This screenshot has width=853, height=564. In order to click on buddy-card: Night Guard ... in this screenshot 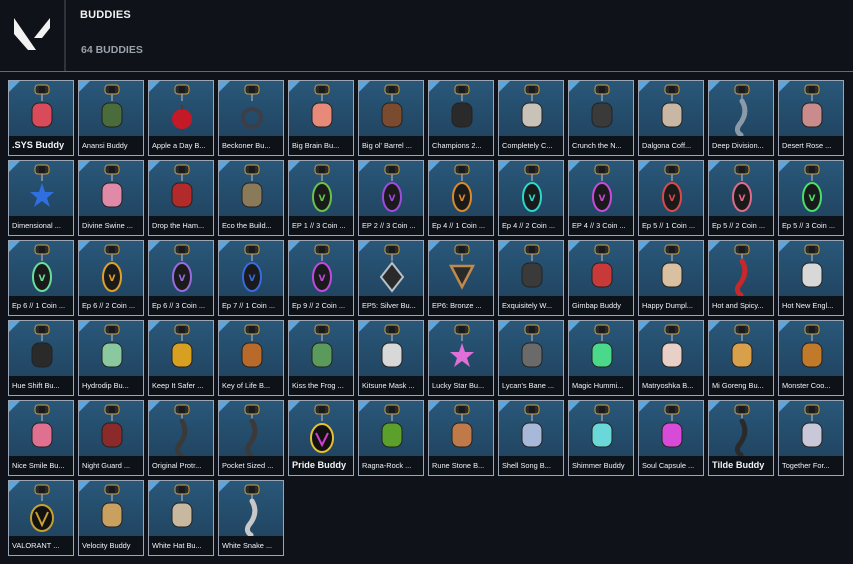, I will do `click(111, 438)`.